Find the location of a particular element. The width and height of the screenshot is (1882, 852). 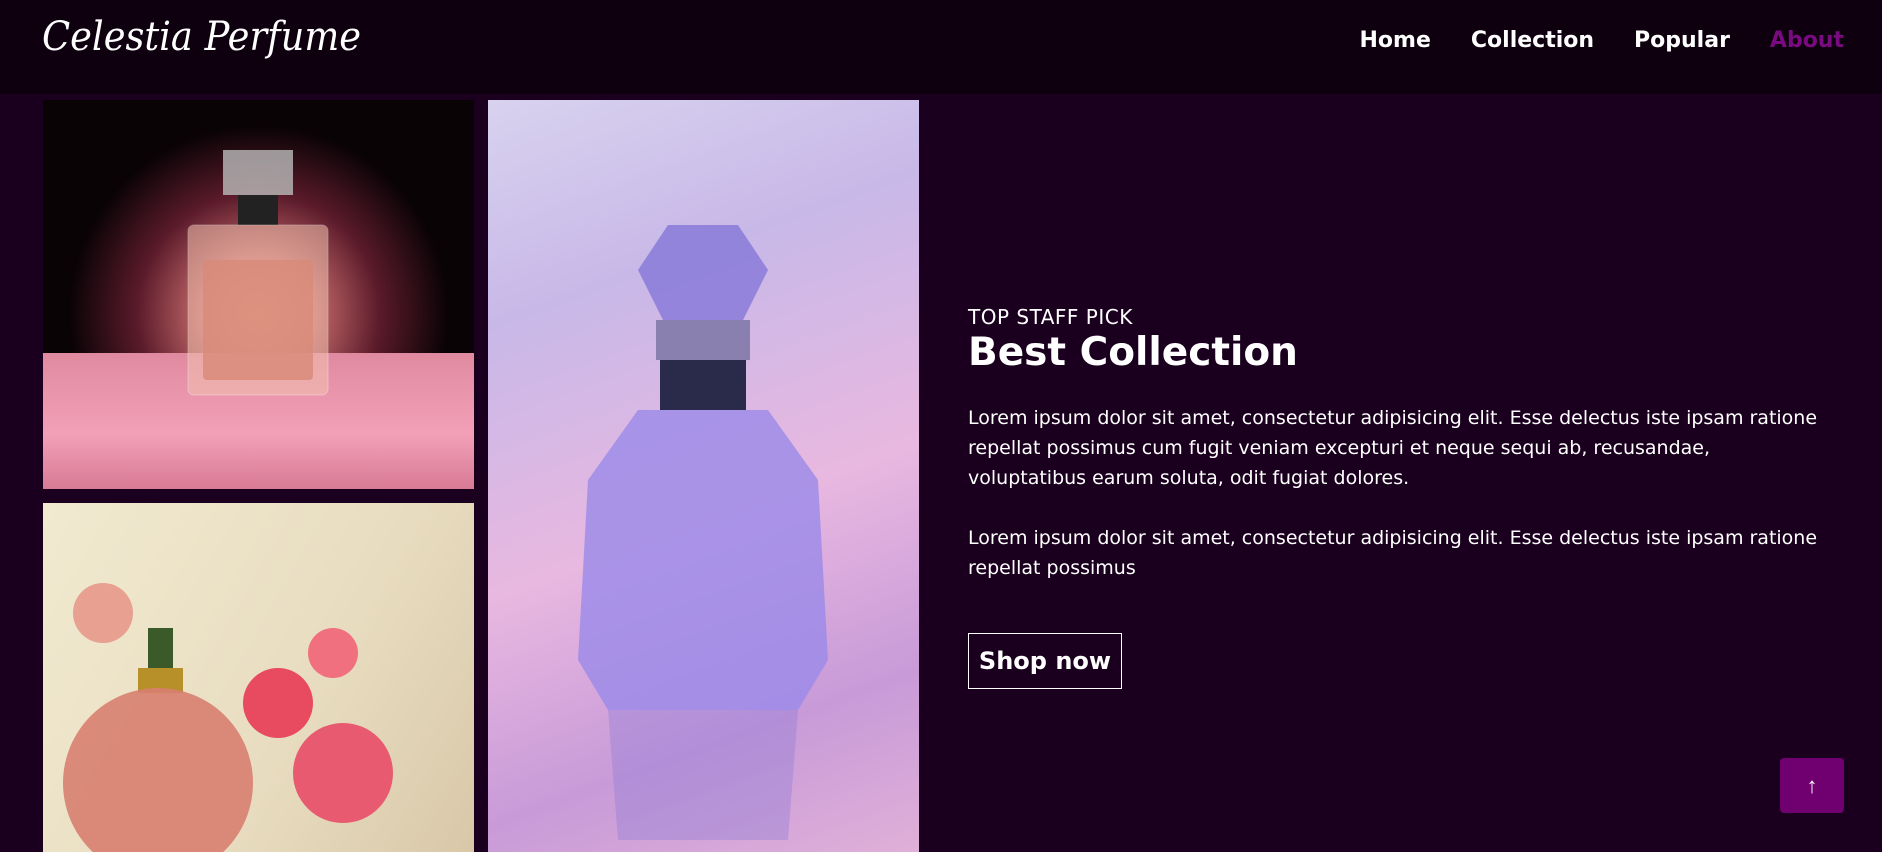

nav-collection: Collection is located at coordinates (1532, 40).